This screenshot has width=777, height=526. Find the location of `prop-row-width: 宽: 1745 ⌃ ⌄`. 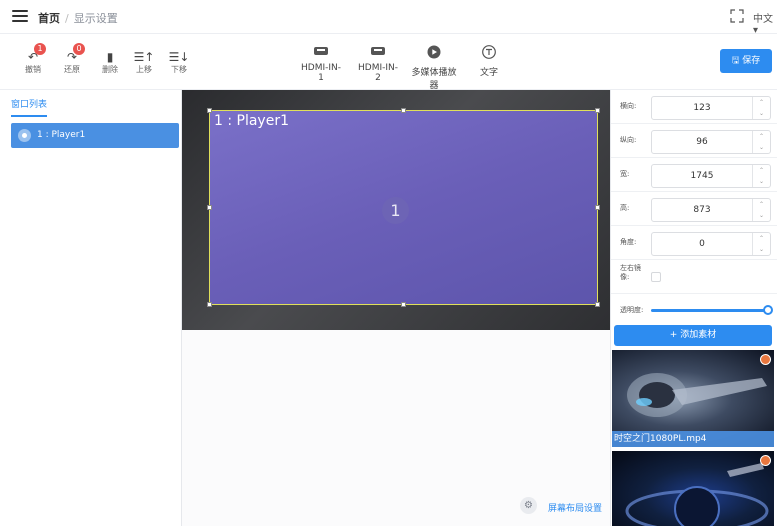

prop-row-width: 宽: 1745 ⌃ ⌄ is located at coordinates (694, 175).